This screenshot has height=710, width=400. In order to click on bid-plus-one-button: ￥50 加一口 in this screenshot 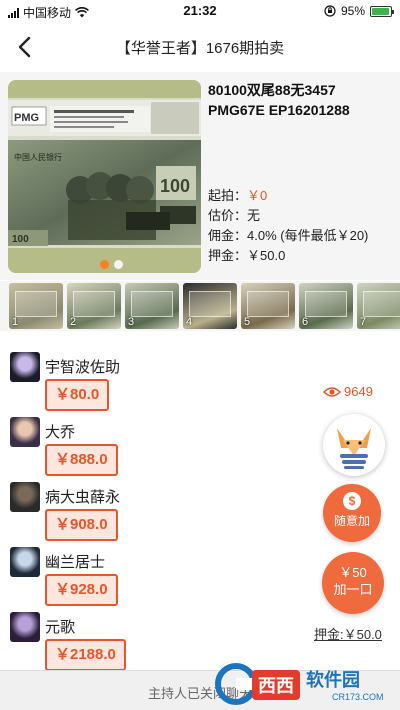, I will do `click(353, 583)`.